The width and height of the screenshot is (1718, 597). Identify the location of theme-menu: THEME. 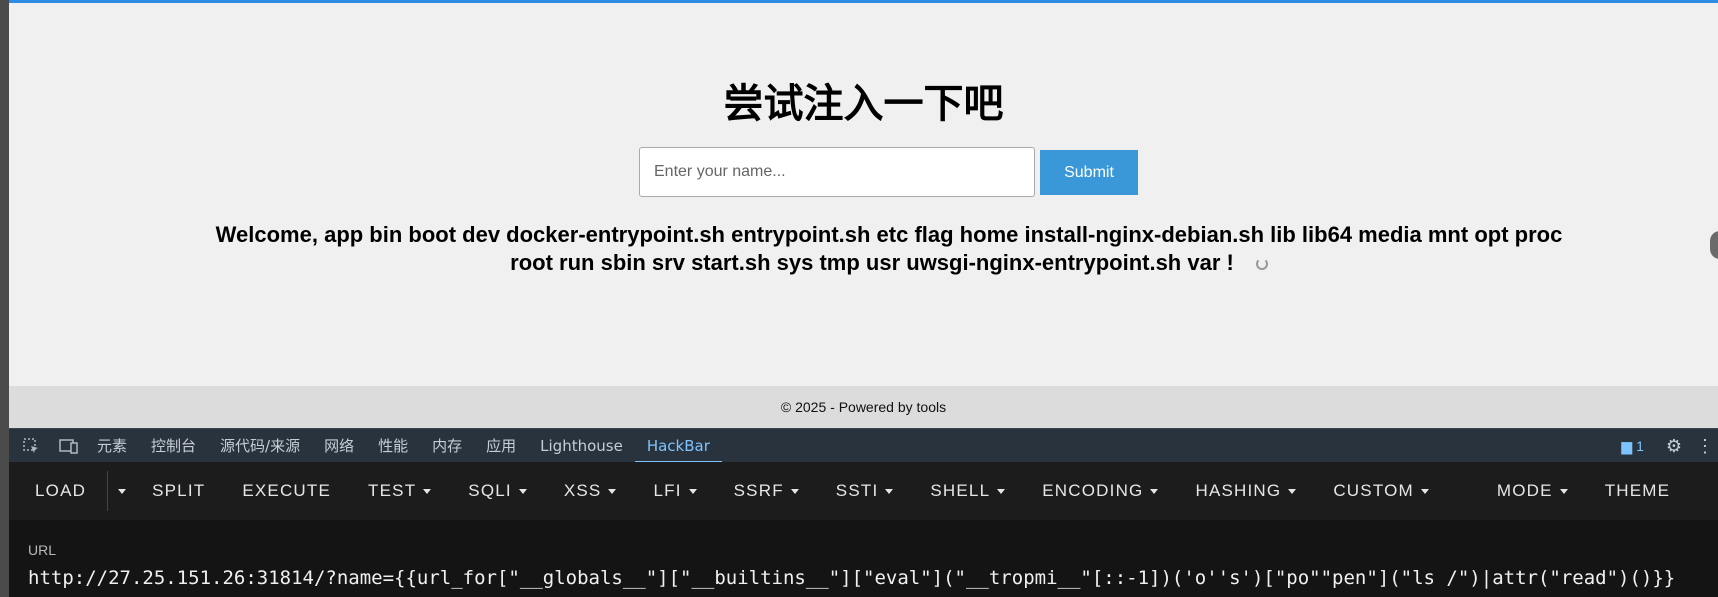
(1638, 491).